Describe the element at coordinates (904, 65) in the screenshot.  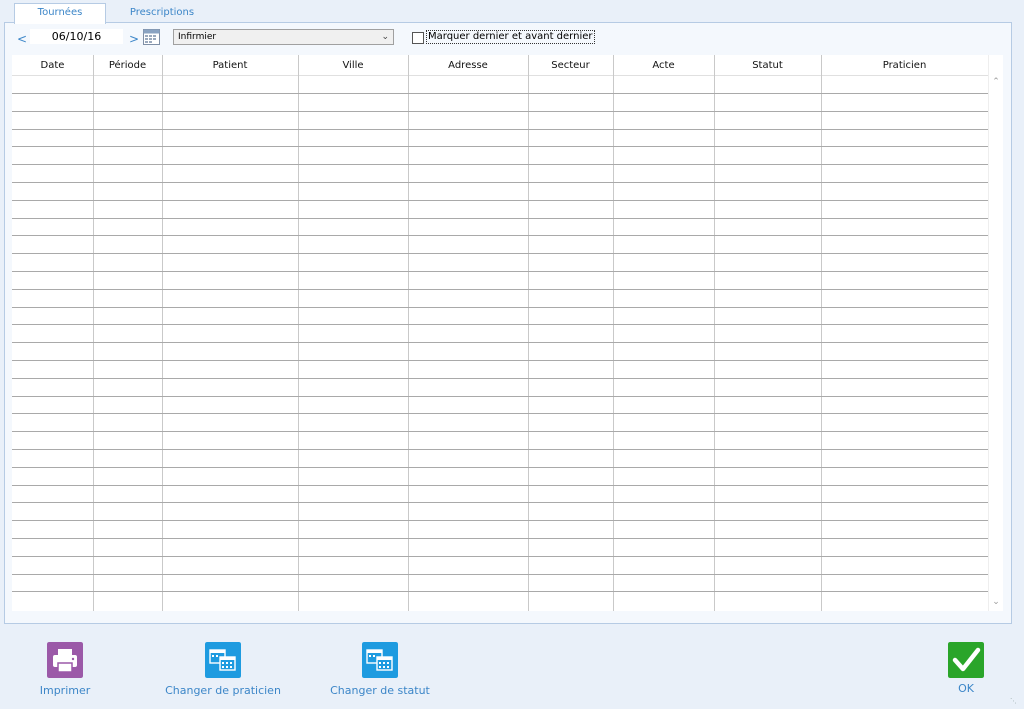
I see `column-header-praticien: Praticien` at that location.